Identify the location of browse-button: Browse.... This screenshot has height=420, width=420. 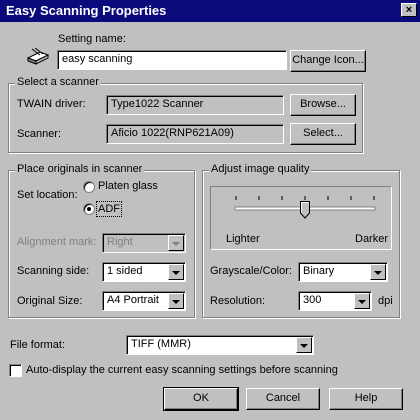
(323, 105).